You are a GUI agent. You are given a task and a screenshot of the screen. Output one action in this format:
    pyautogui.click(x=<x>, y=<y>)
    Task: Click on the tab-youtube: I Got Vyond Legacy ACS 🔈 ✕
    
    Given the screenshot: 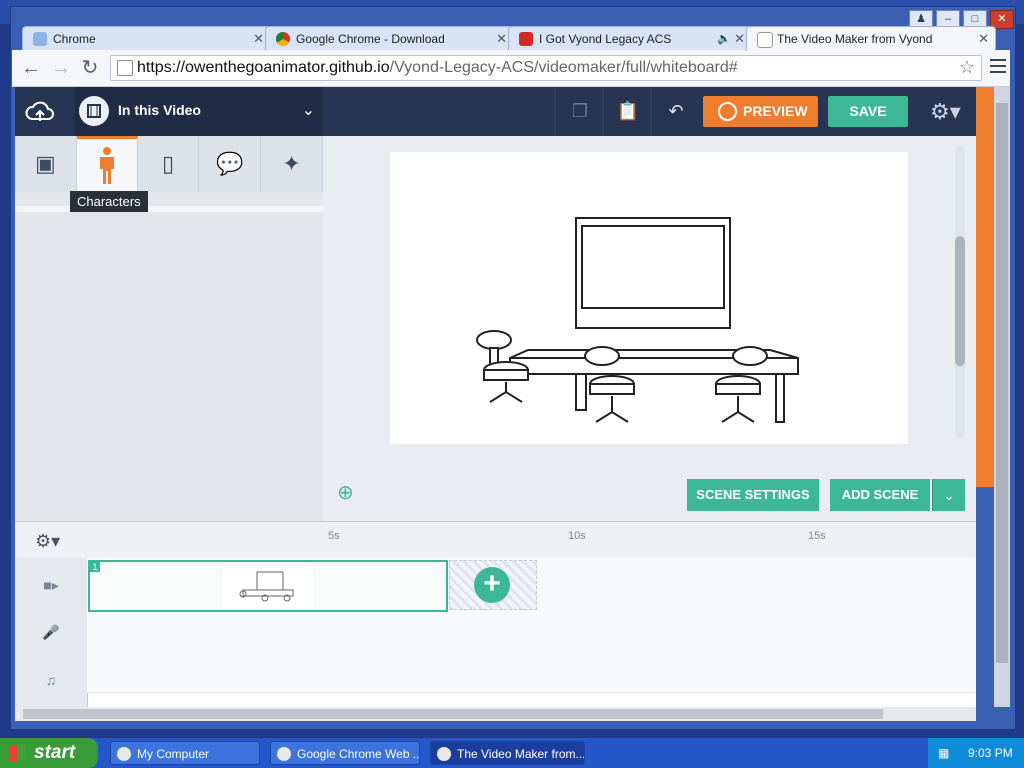 What is the action you would take?
    pyautogui.click(x=630, y=38)
    